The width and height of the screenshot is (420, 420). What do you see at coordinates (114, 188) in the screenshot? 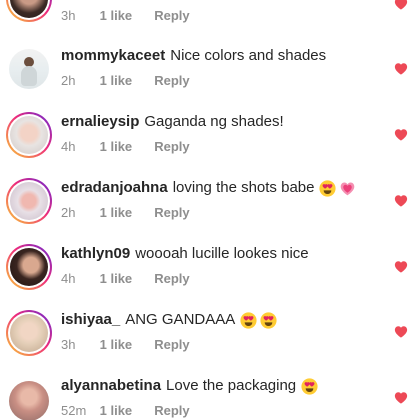
I see `comment-username: edradanjoahna` at bounding box center [114, 188].